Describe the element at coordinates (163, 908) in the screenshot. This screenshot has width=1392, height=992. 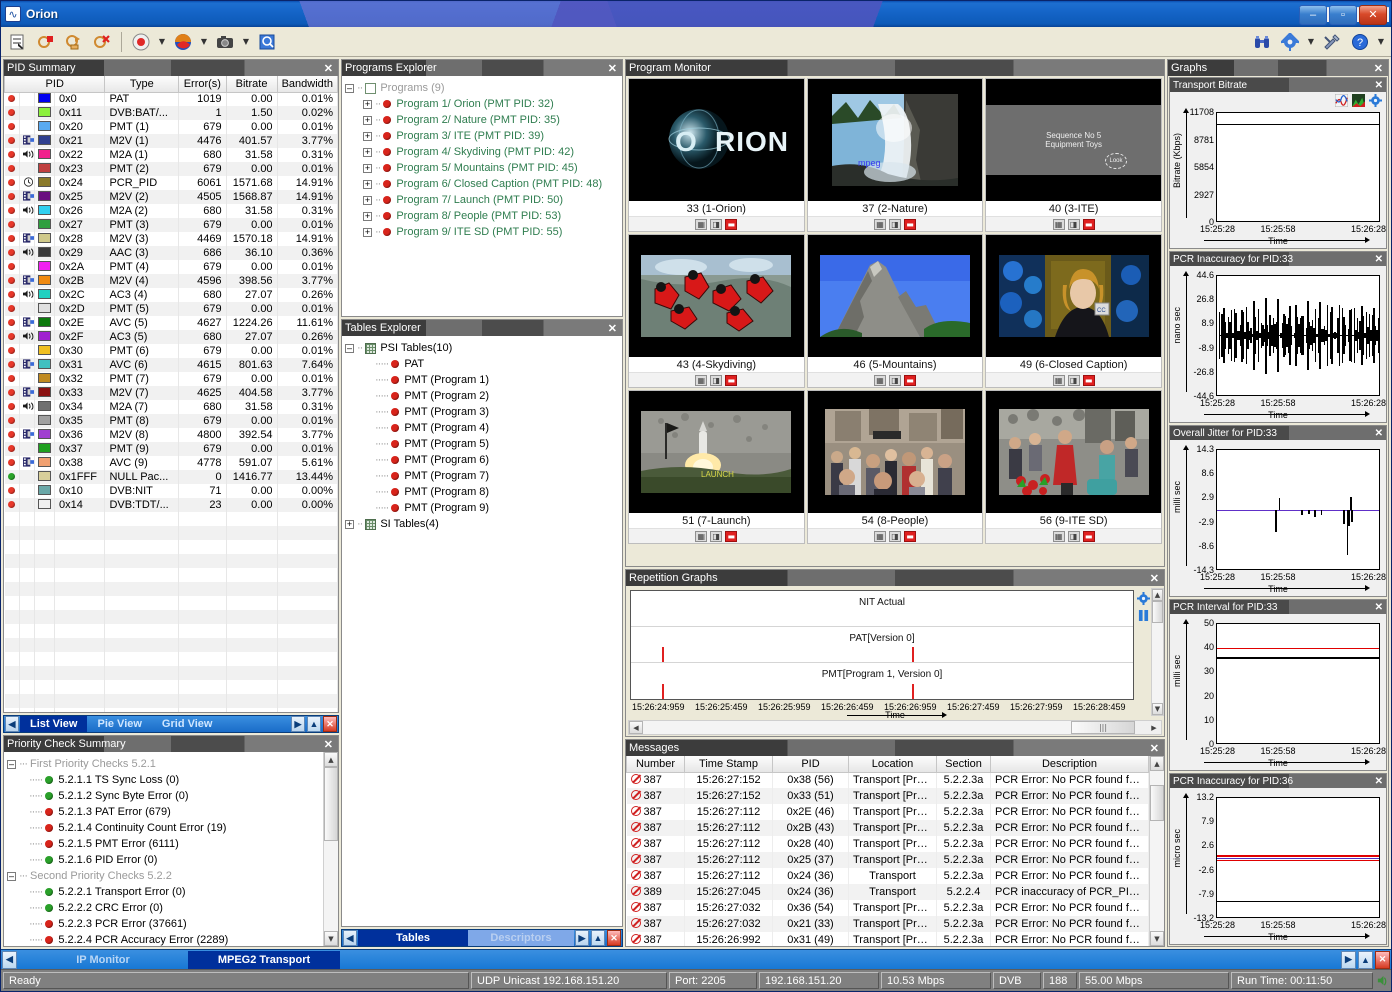
I see `priority-check-item: ····· 5.2.2.2 CRC Error (0)` at that location.